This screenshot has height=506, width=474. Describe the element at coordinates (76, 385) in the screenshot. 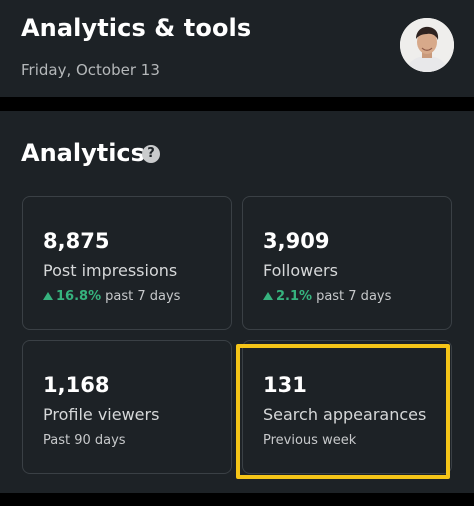

I see `metric-value: 1,168` at that location.